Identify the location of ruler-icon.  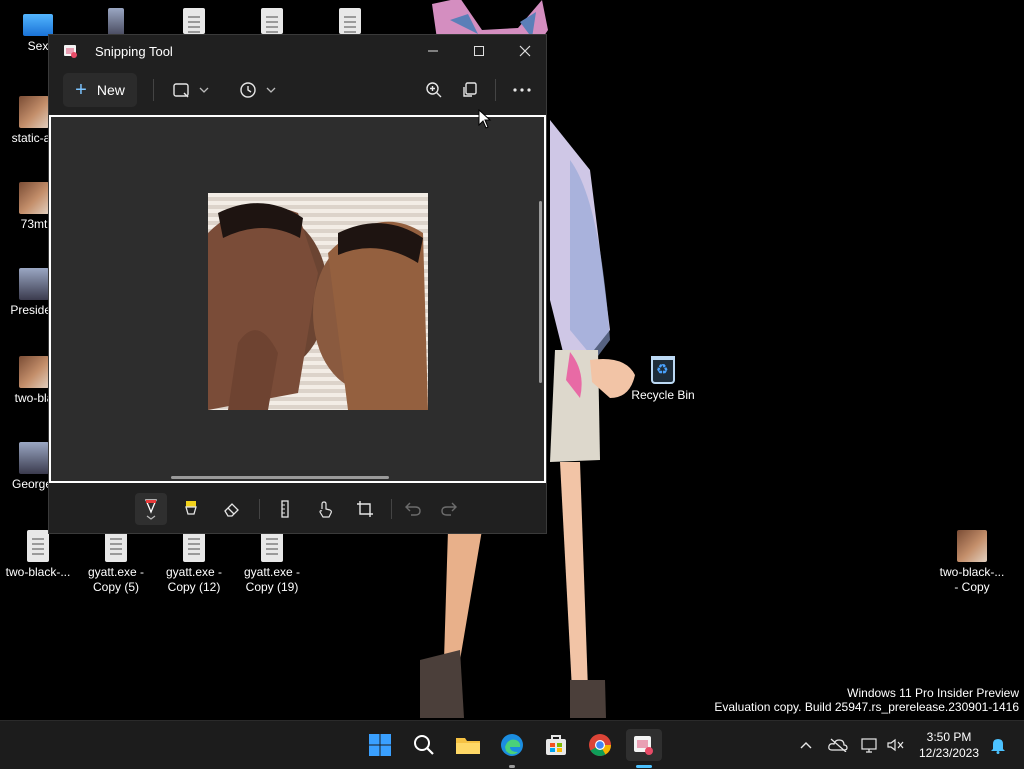
(285, 509).